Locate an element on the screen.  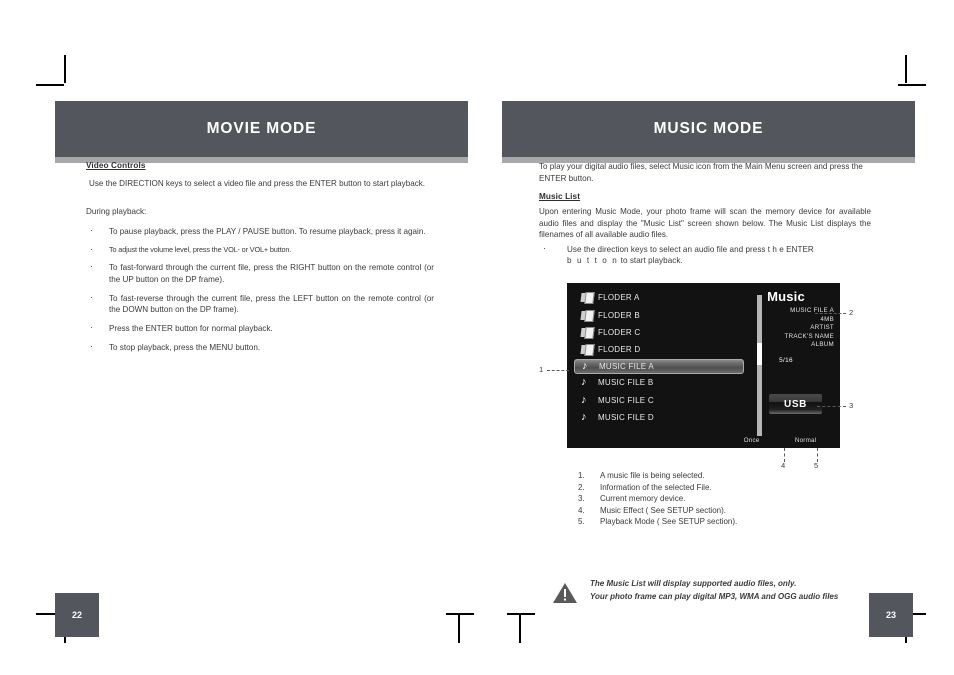
list-item-folder-d: FLODER D is located at coordinates (659, 349).